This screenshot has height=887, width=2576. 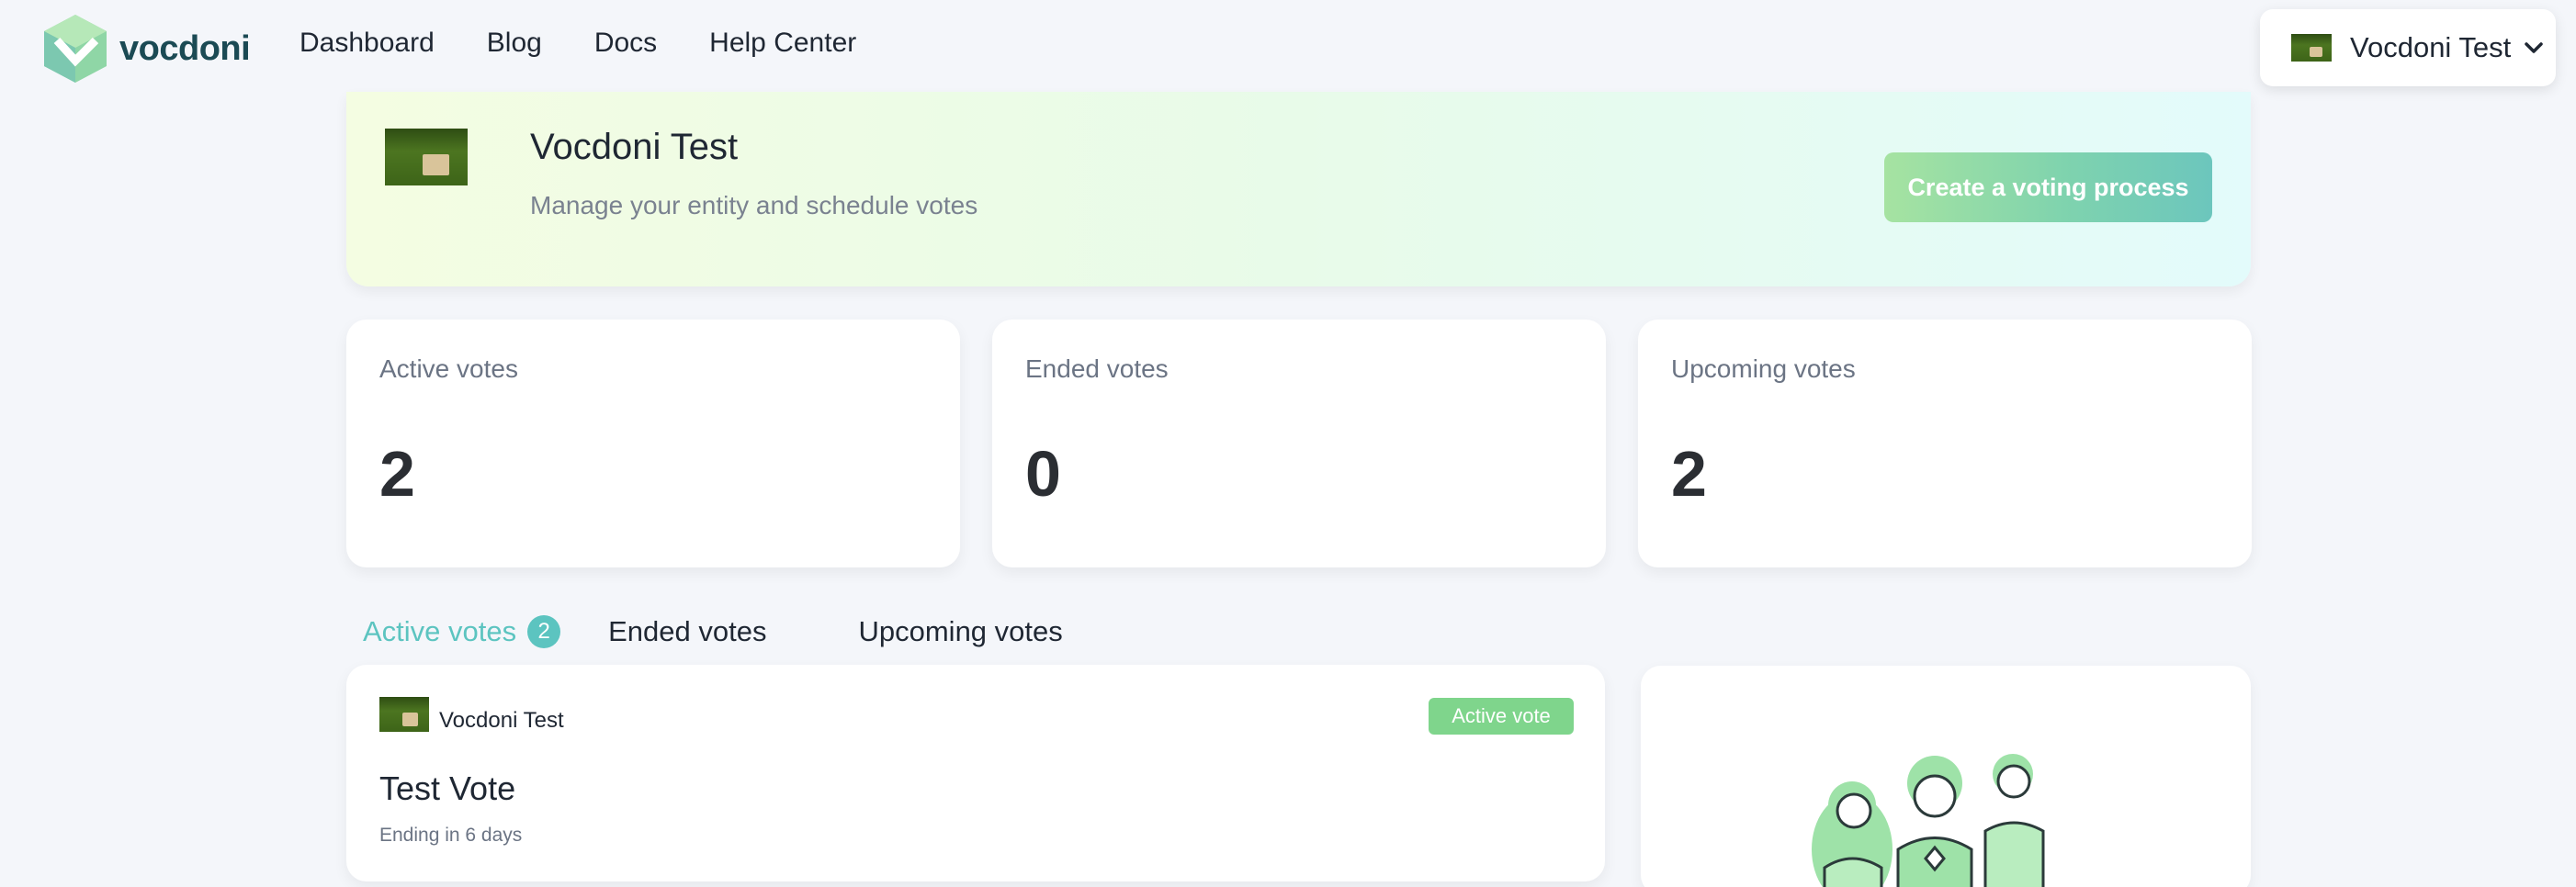 I want to click on tab-ended-votes: Ended votes, so click(x=687, y=632).